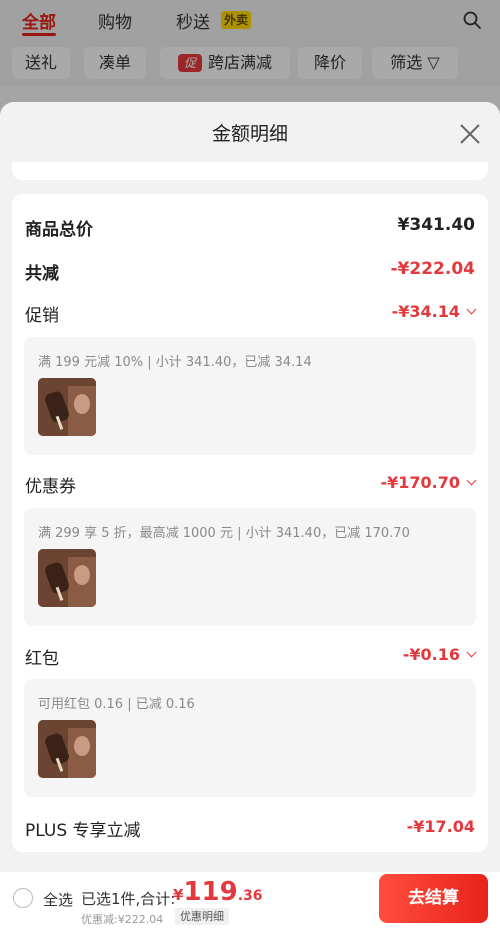 The width and height of the screenshot is (500, 952). I want to click on discount-summary: 优惠减:¥222.04, so click(122, 919).